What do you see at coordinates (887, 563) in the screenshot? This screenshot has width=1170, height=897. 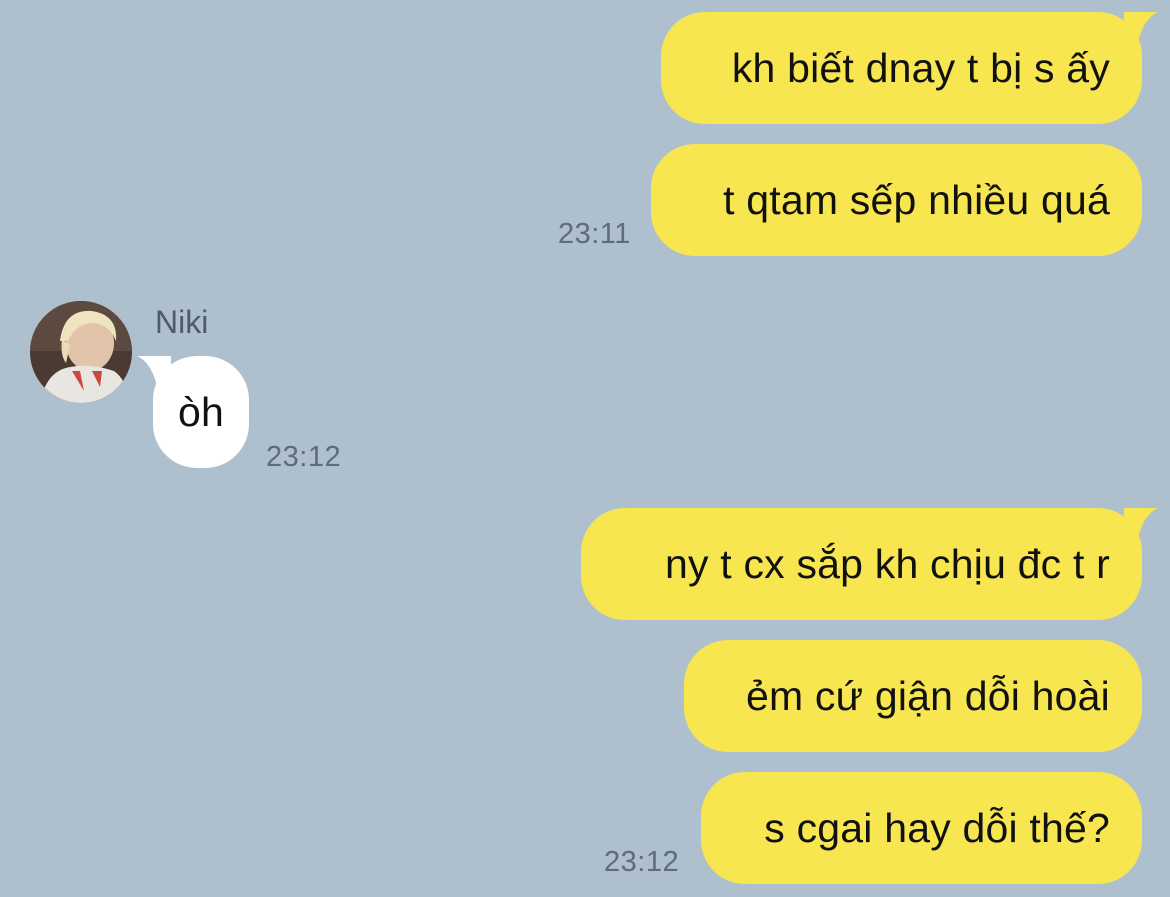 I see `message-text: ny t cx sắp kh chịu đc t r` at bounding box center [887, 563].